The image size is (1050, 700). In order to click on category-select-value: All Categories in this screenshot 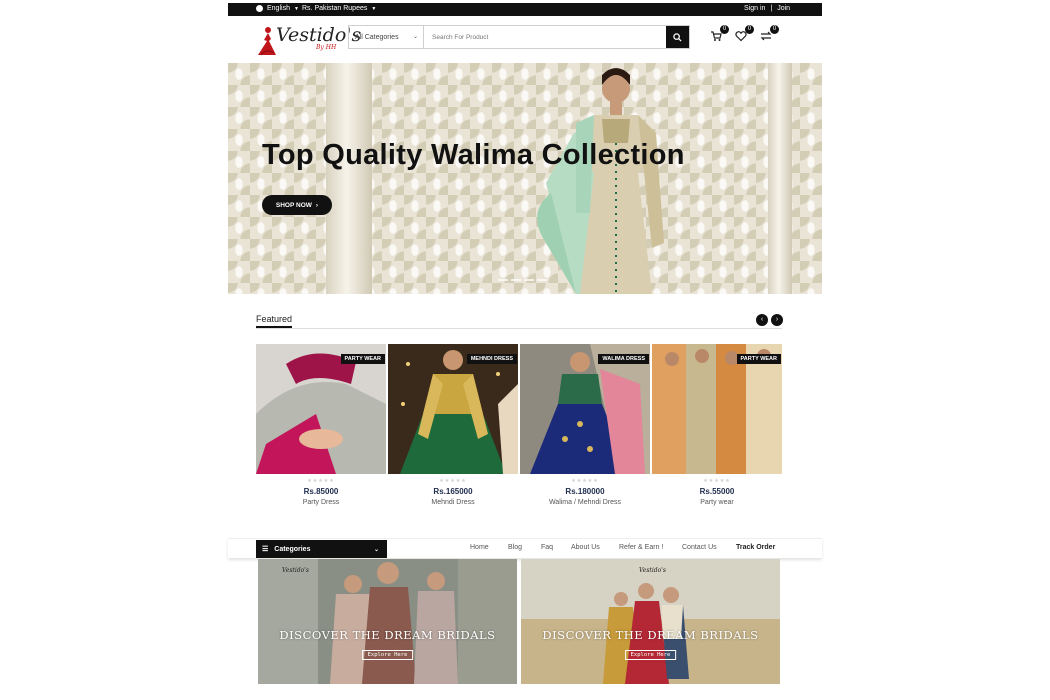, I will do `click(377, 37)`.